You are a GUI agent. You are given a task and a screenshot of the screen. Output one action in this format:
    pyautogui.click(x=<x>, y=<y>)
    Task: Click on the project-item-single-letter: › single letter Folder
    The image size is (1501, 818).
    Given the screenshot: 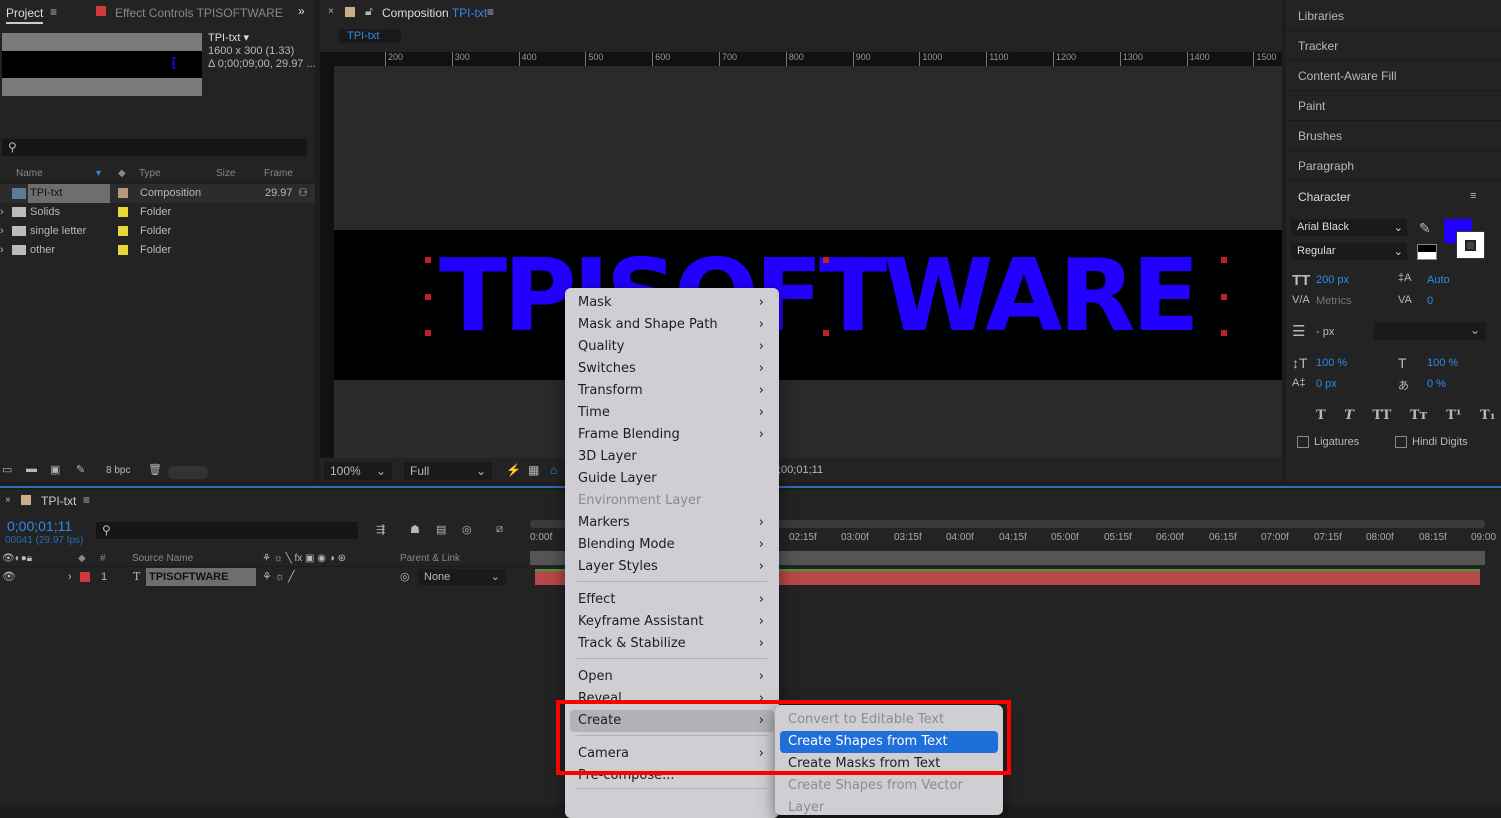 What is the action you would take?
    pyautogui.click(x=157, y=231)
    